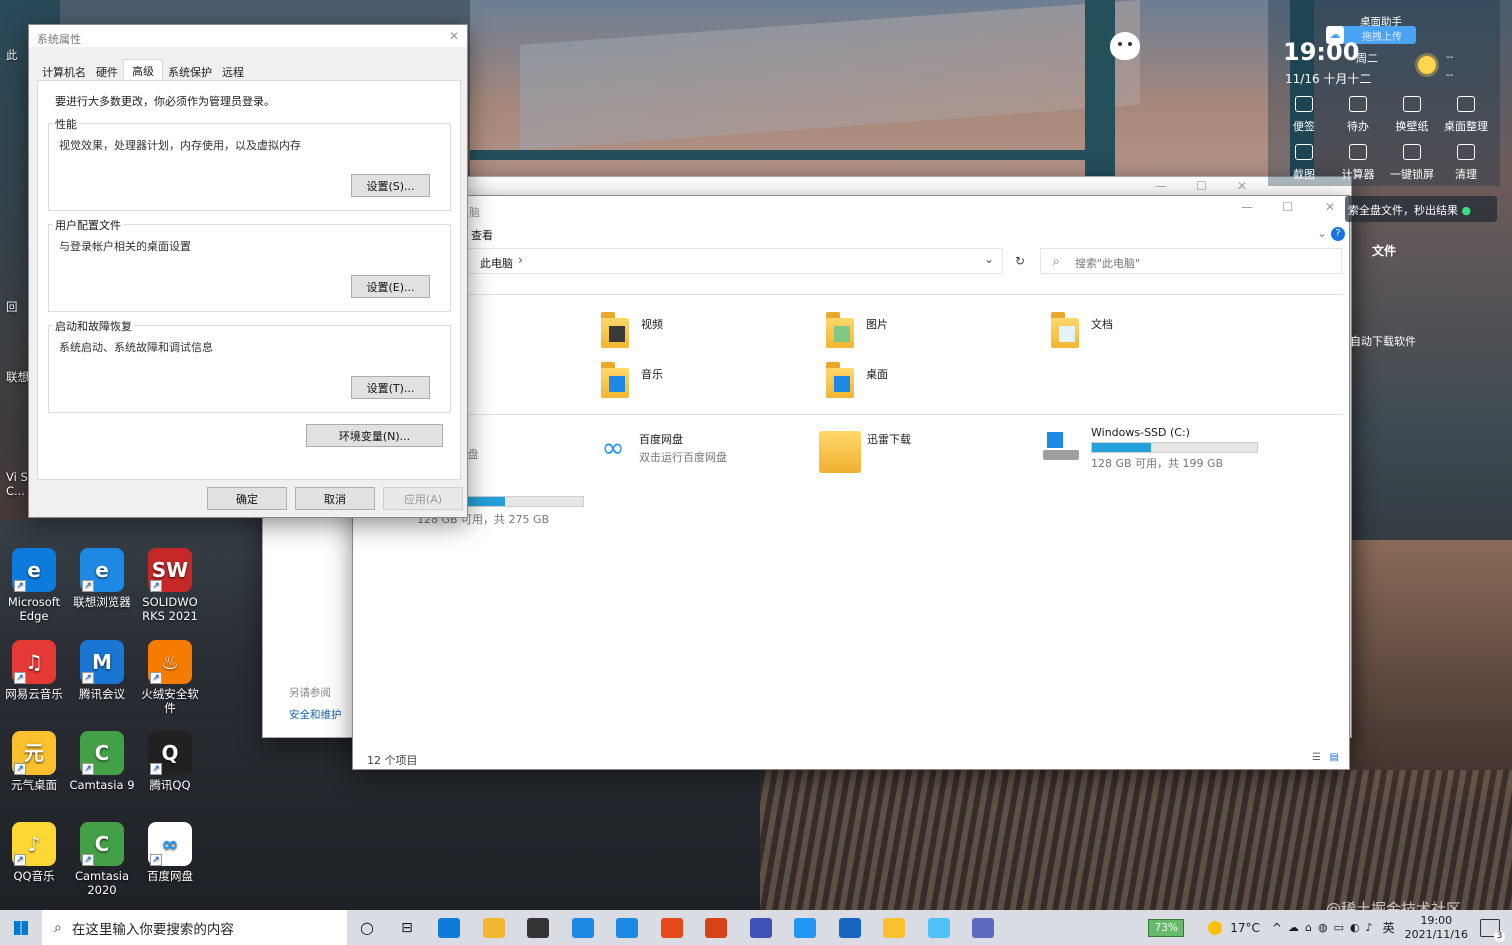 This screenshot has height=945, width=1512. I want to click on office-taskbar-icon, so click(672, 927).